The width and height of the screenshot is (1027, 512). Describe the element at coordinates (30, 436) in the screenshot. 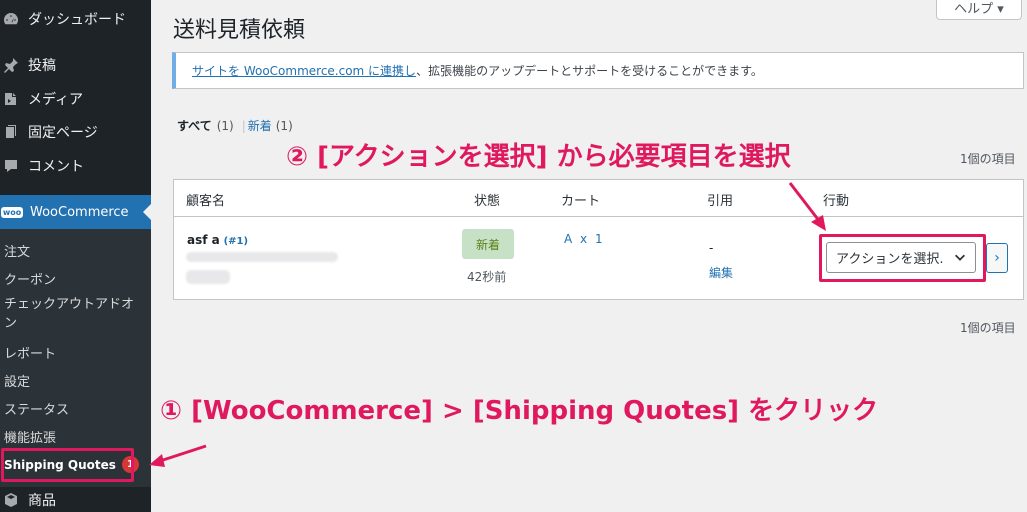

I see `submenu-item-extensions: 機能拡張` at that location.